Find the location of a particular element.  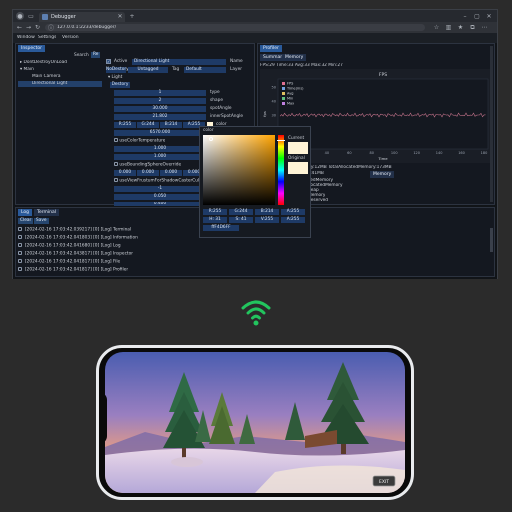

browser-tabbar: ● ▭ Debugger ✕ + – ▢ ✕ is located at coordinates (255, 16).